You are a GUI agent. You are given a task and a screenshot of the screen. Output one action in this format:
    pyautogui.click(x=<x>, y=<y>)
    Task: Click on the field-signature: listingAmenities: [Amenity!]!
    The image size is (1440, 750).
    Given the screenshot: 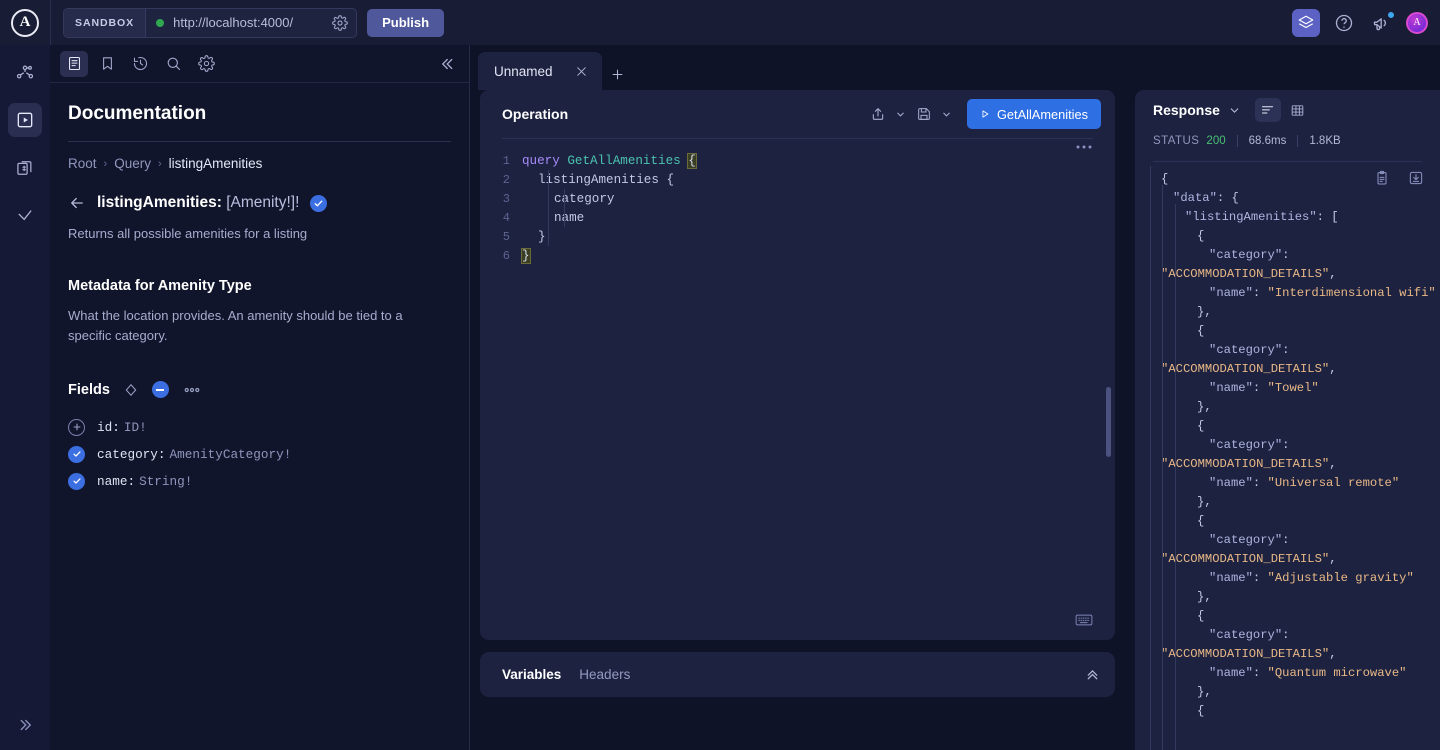 What is the action you would take?
    pyautogui.click(x=198, y=203)
    